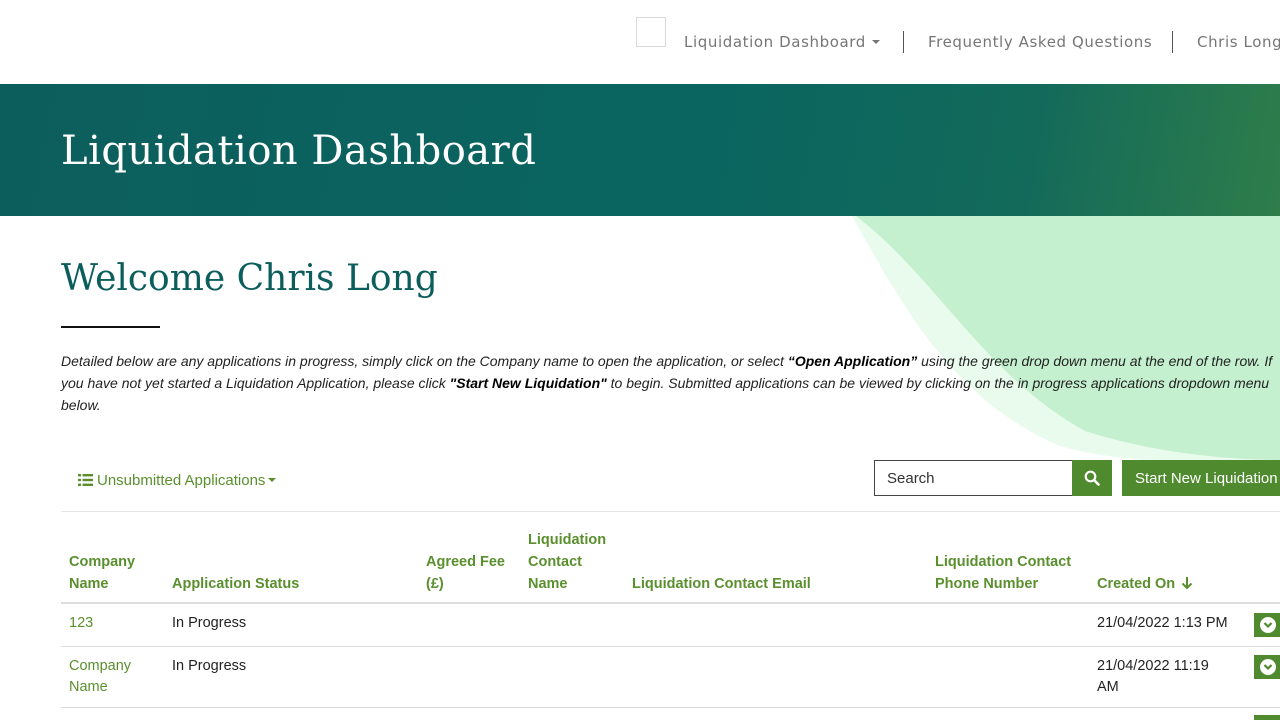 The image size is (1280, 720). What do you see at coordinates (100, 677) in the screenshot?
I see `company-name-link: Company Name` at bounding box center [100, 677].